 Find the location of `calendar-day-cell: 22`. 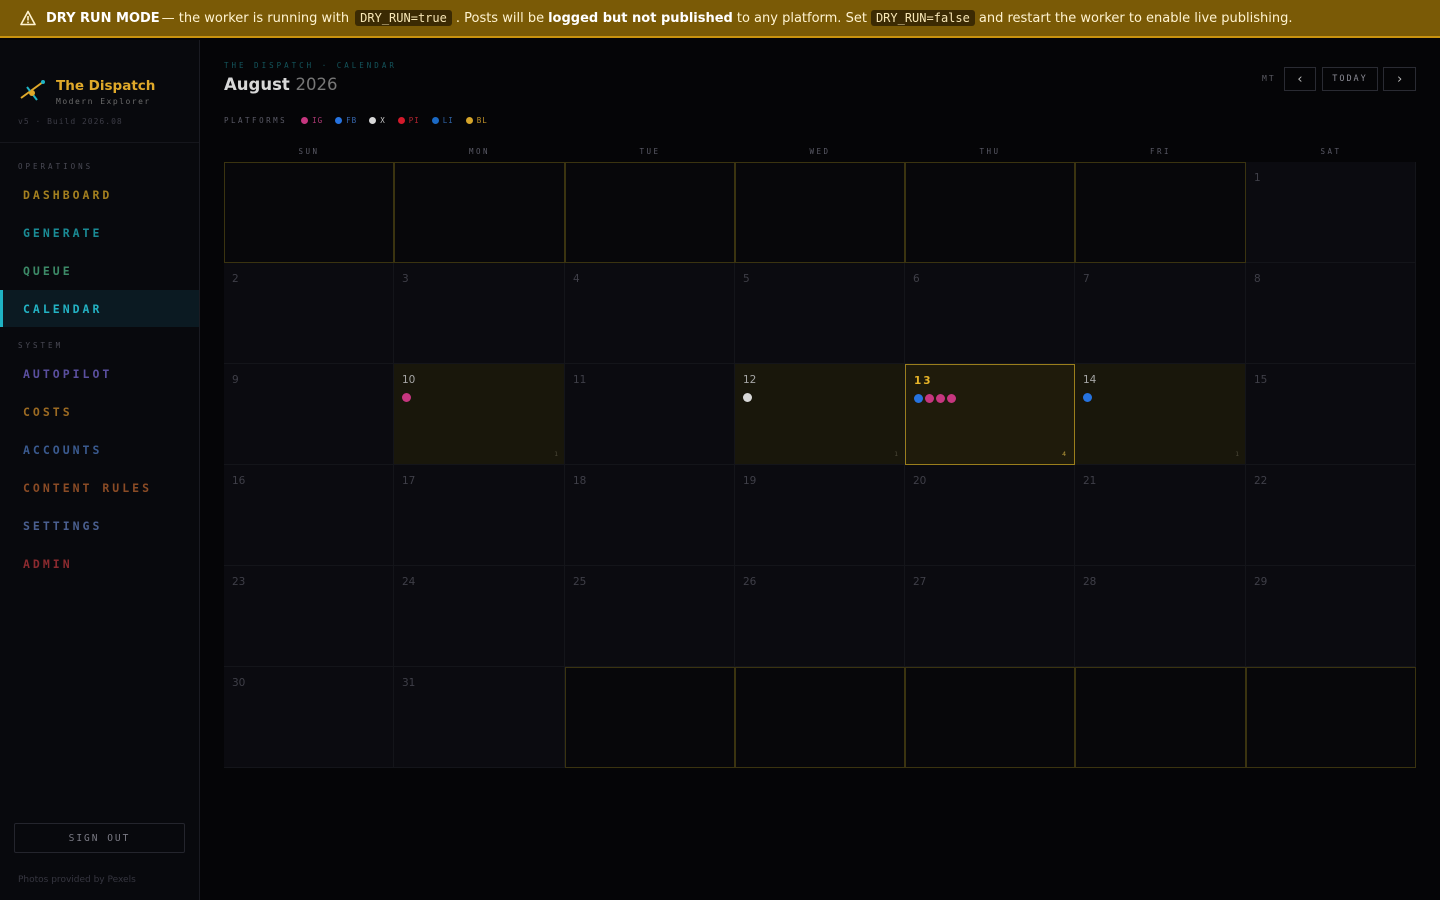

calendar-day-cell: 22 is located at coordinates (1331, 515).